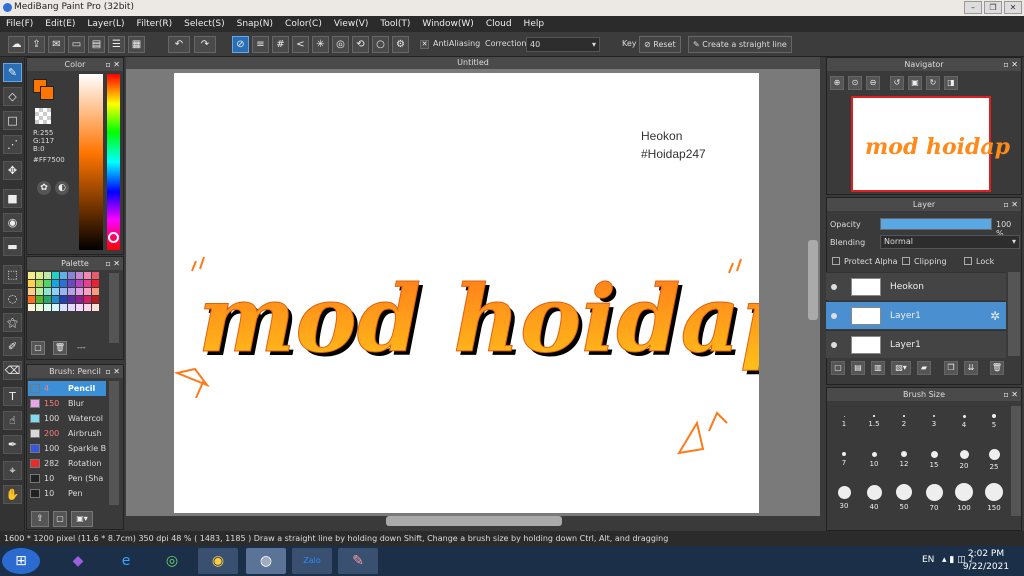  What do you see at coordinates (986, 567) in the screenshot?
I see `clock-date: 9/22/2021` at bounding box center [986, 567].